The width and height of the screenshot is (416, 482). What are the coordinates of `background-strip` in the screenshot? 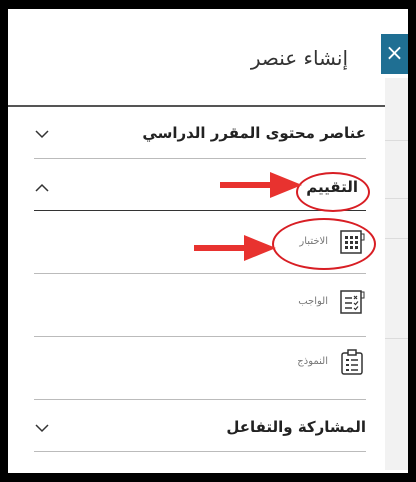 It's located at (396, 274).